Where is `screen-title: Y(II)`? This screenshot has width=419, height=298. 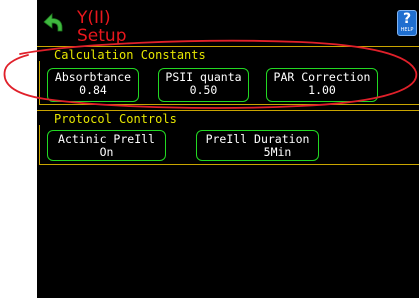
screen-title: Y(II) is located at coordinates (94, 18).